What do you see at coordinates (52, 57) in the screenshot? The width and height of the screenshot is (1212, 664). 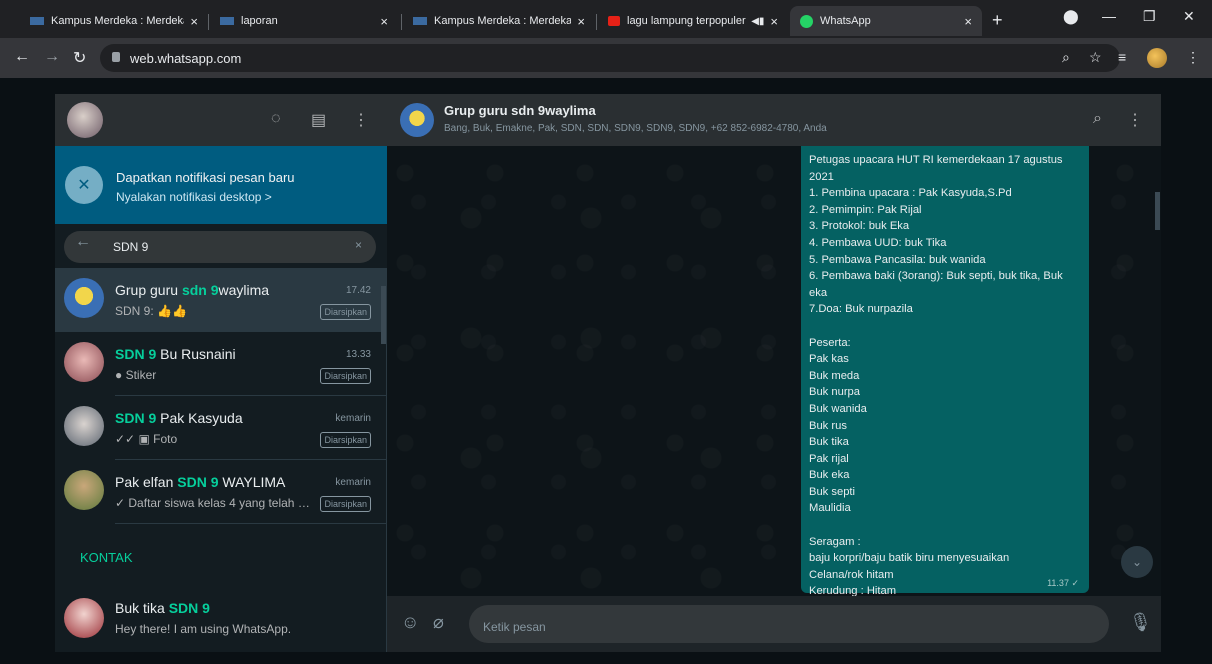 I see `forward-icon: →` at bounding box center [52, 57].